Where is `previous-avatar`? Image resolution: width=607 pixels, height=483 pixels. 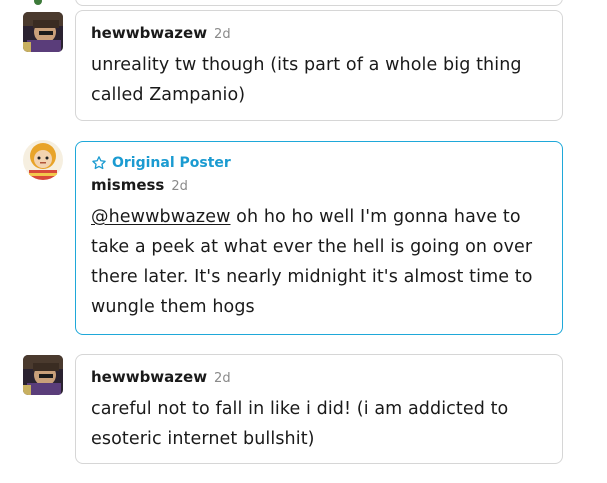
previous-avatar is located at coordinates (38, 2).